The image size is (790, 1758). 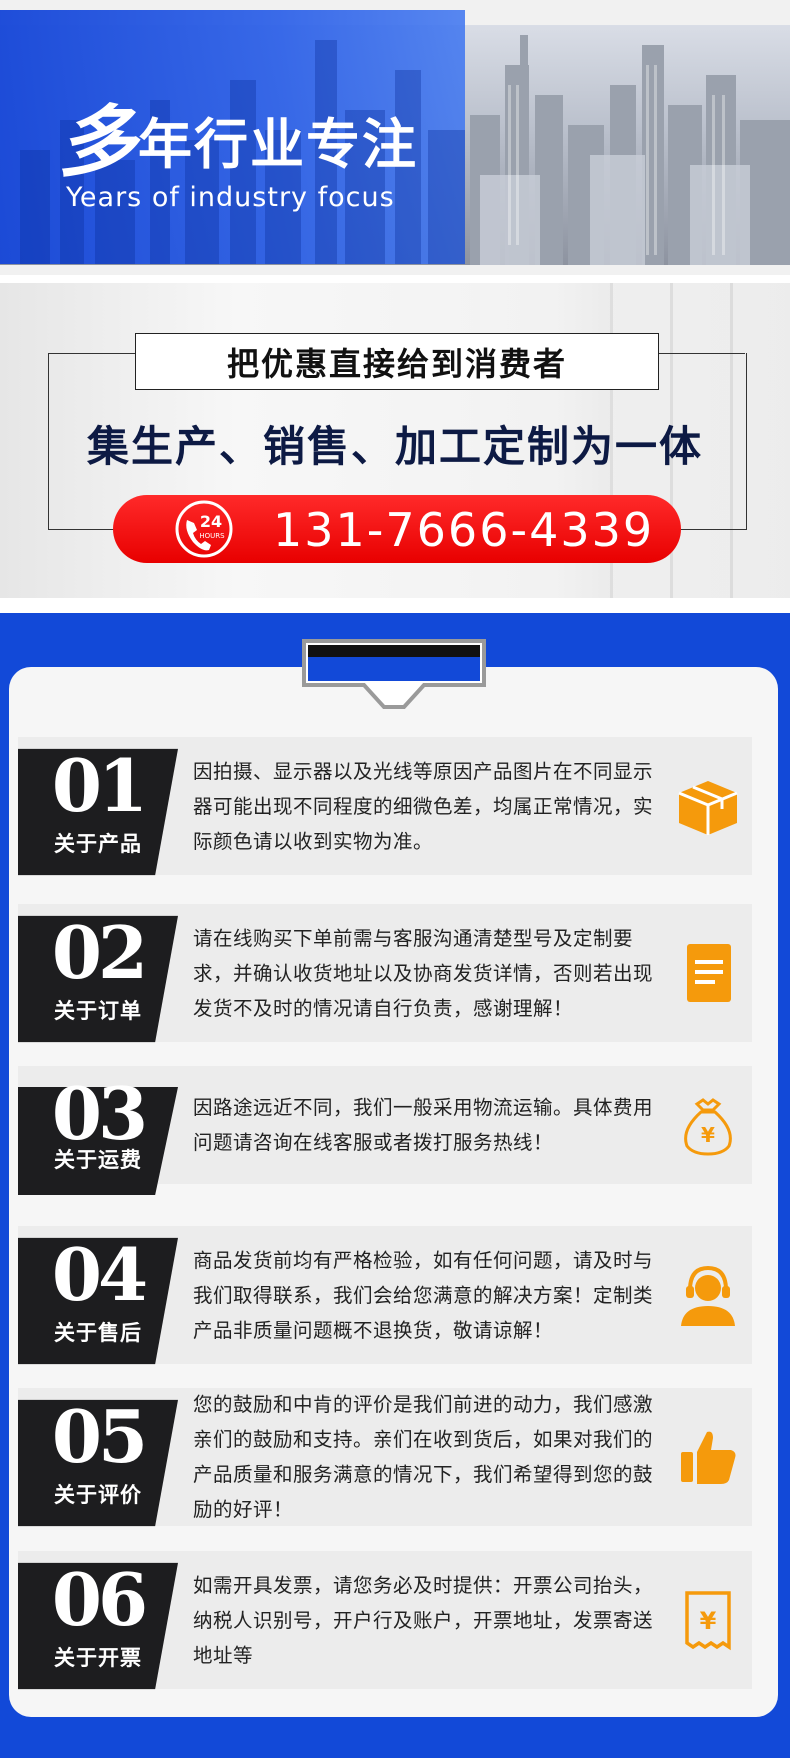 I want to click on phone-24h-icon: 24 HOURS, so click(x=204, y=529).